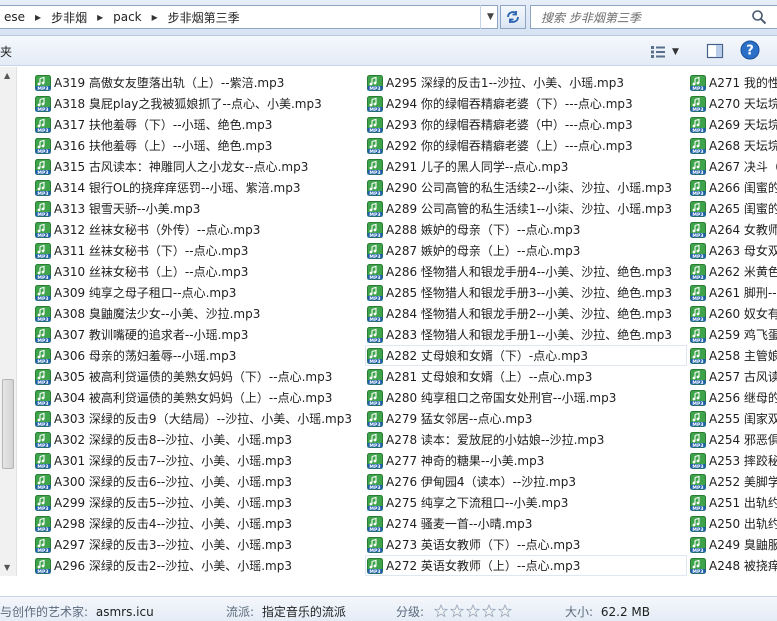 The height and width of the screenshot is (621, 777). I want to click on file-item: MP3 A261 脚刑--, so click(733, 292).